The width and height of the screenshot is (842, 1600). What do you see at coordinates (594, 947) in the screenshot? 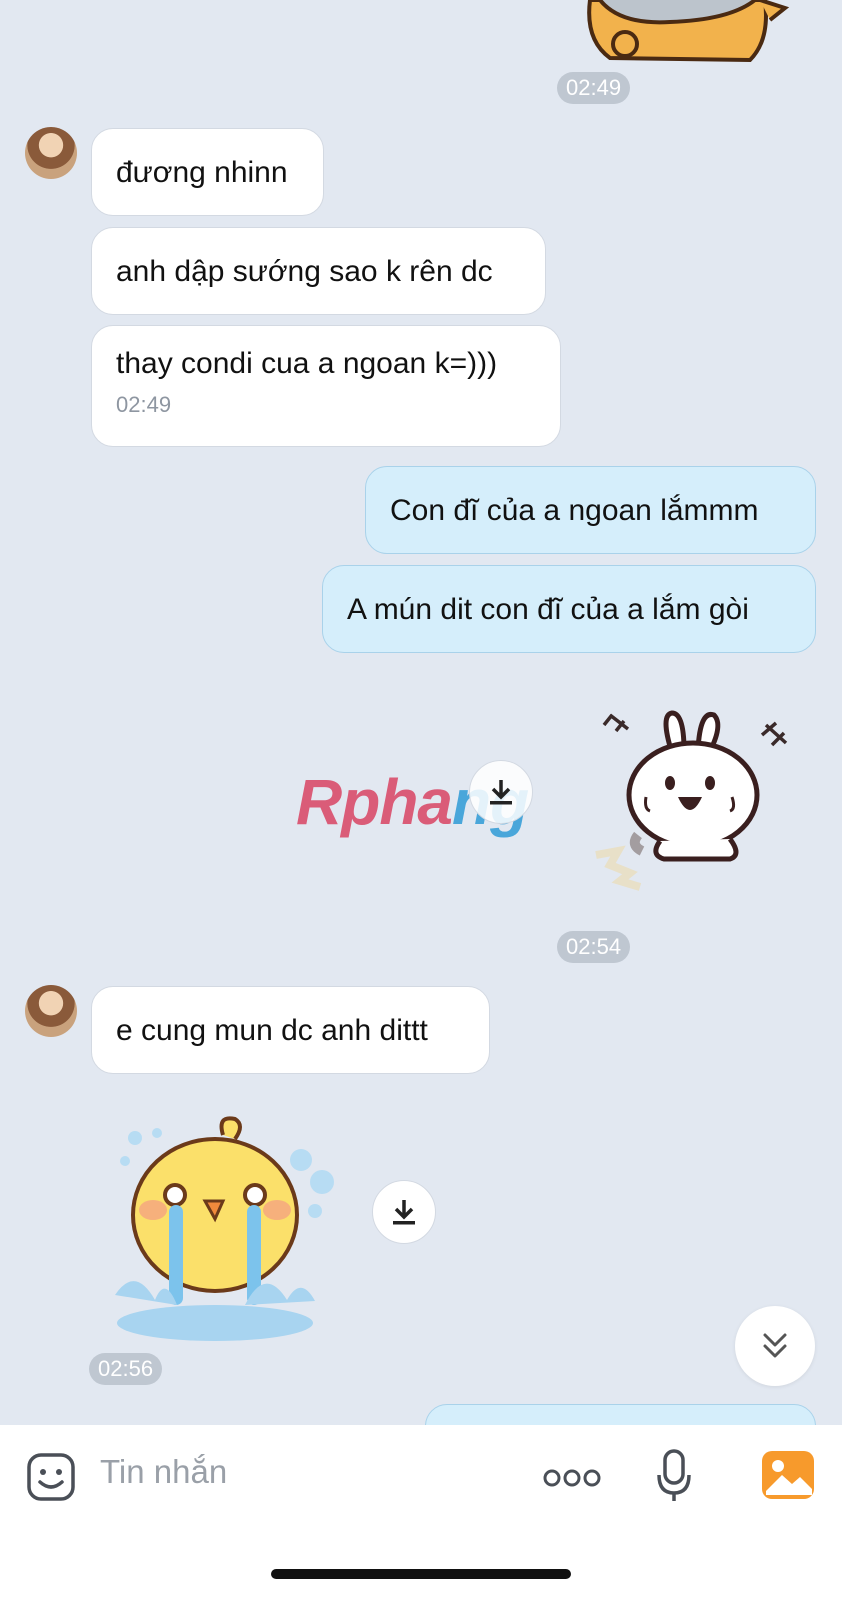
I see `timestamp: 02:54` at bounding box center [594, 947].